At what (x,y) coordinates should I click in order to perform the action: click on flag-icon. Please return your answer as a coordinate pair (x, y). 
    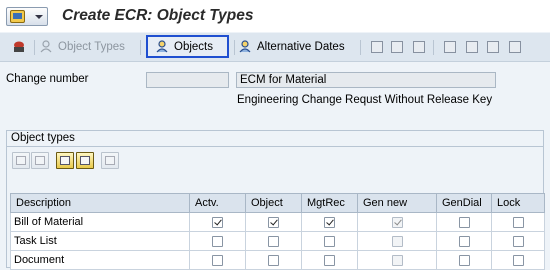
    Looking at the image, I should click on (472, 47).